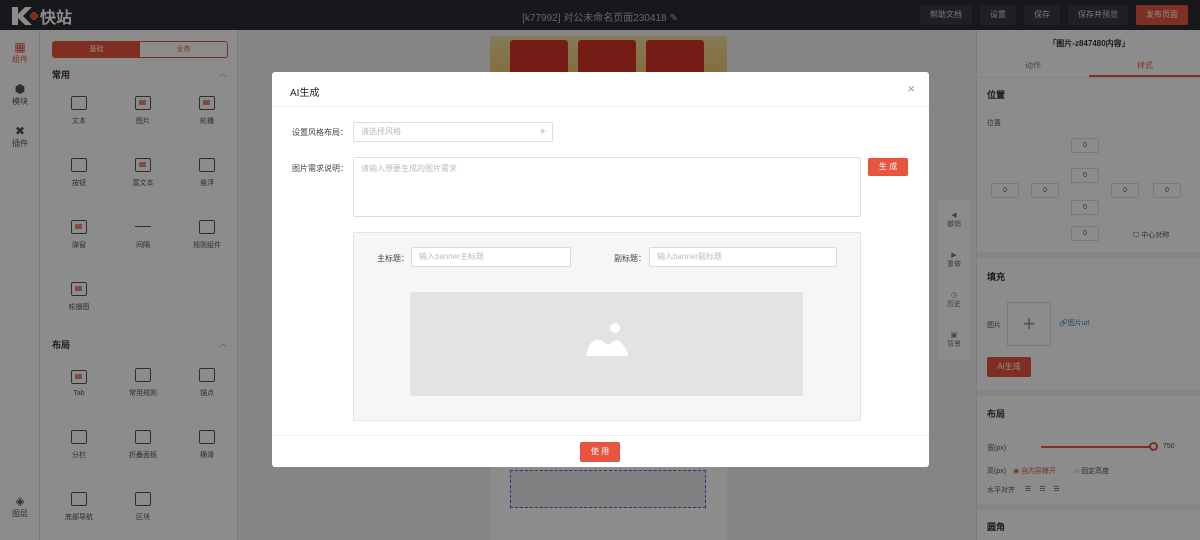 The width and height of the screenshot is (1200, 540). Describe the element at coordinates (911, 88) in the screenshot. I see `close-icon: ×` at that location.